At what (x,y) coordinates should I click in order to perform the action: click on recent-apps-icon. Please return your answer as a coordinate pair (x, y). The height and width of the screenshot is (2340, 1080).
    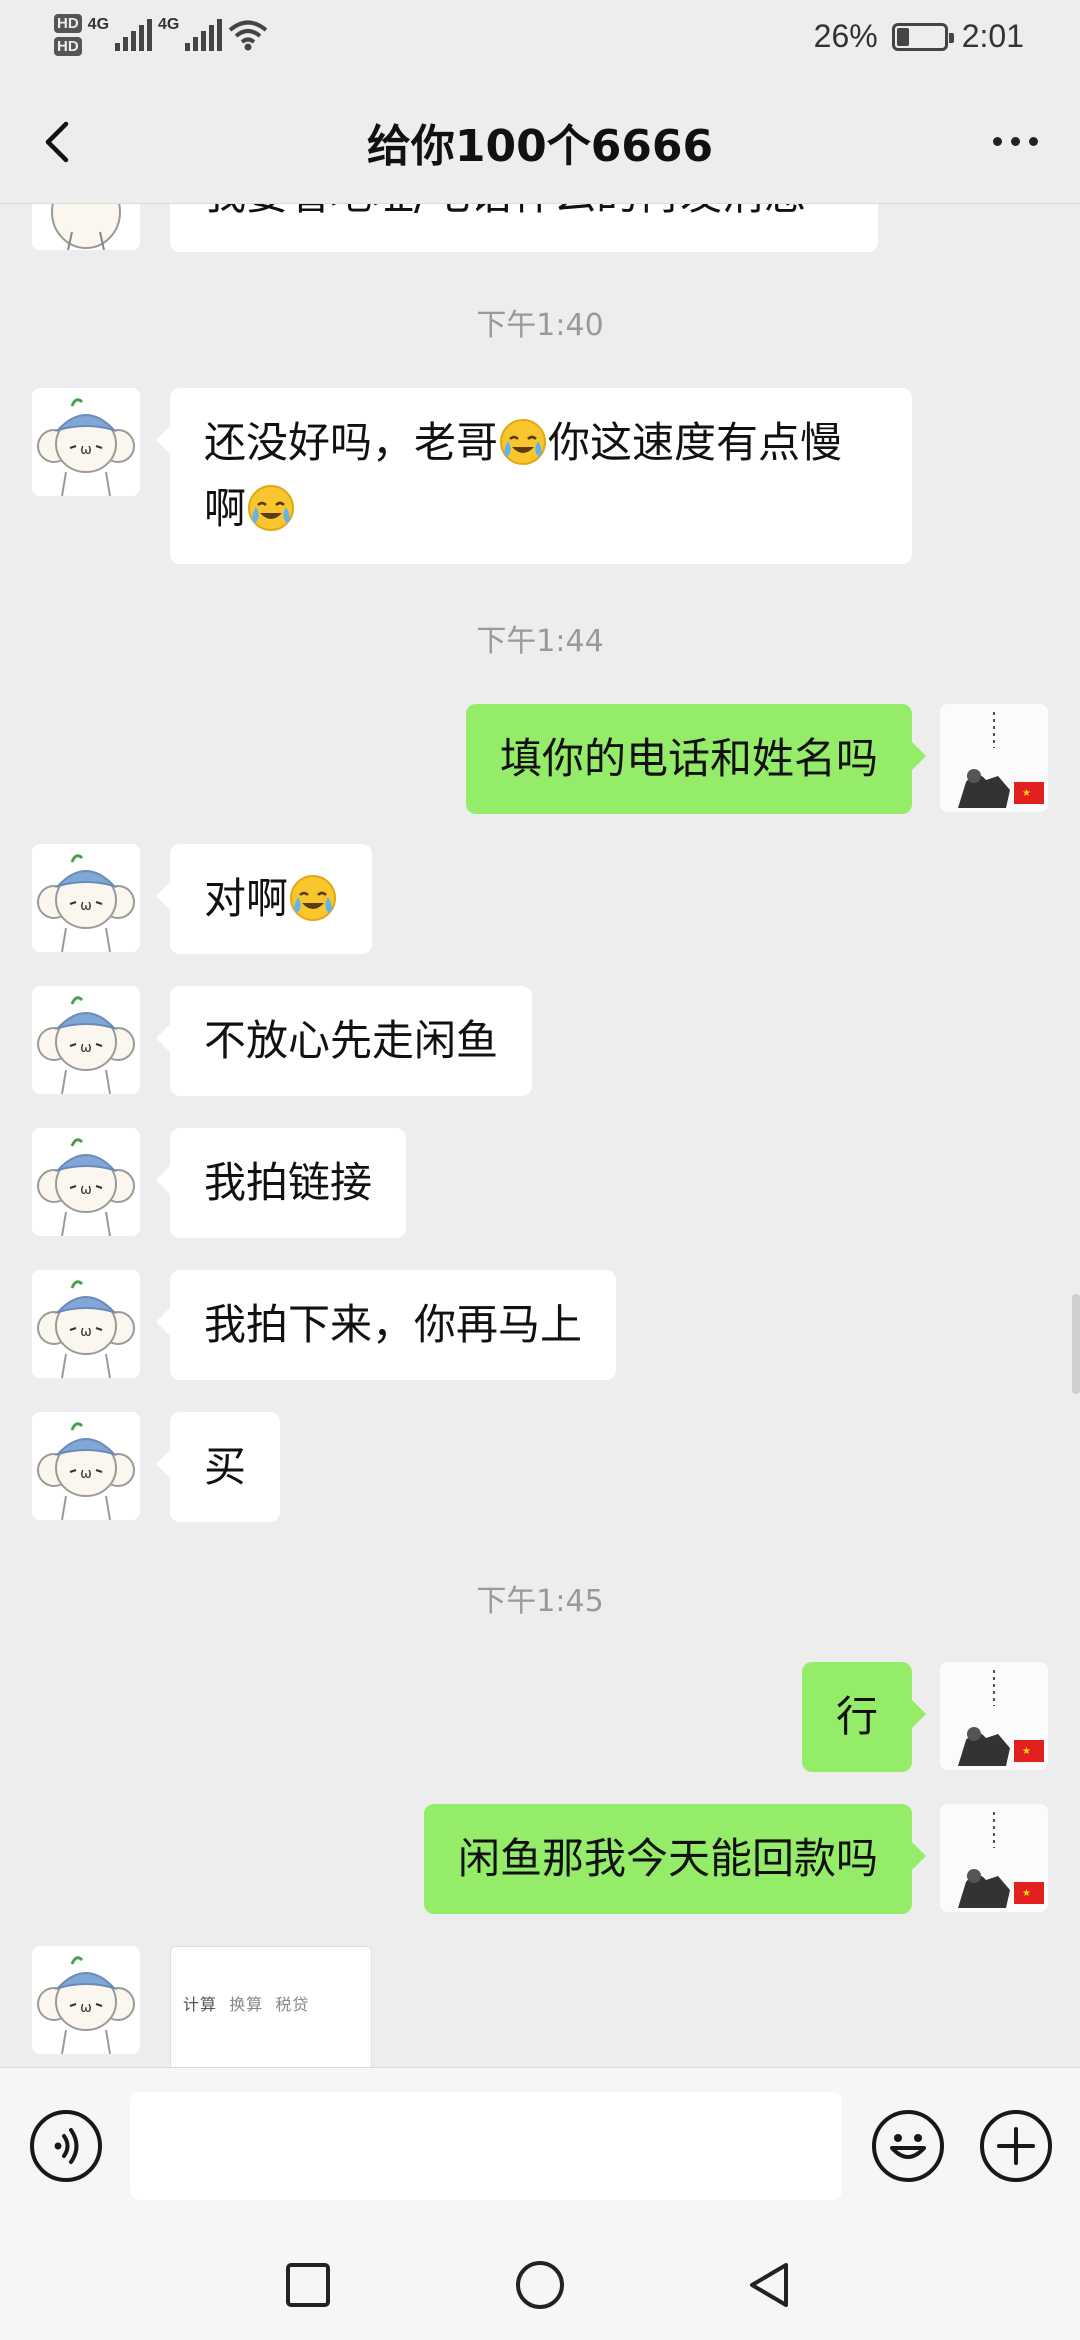
    Looking at the image, I should click on (308, 2285).